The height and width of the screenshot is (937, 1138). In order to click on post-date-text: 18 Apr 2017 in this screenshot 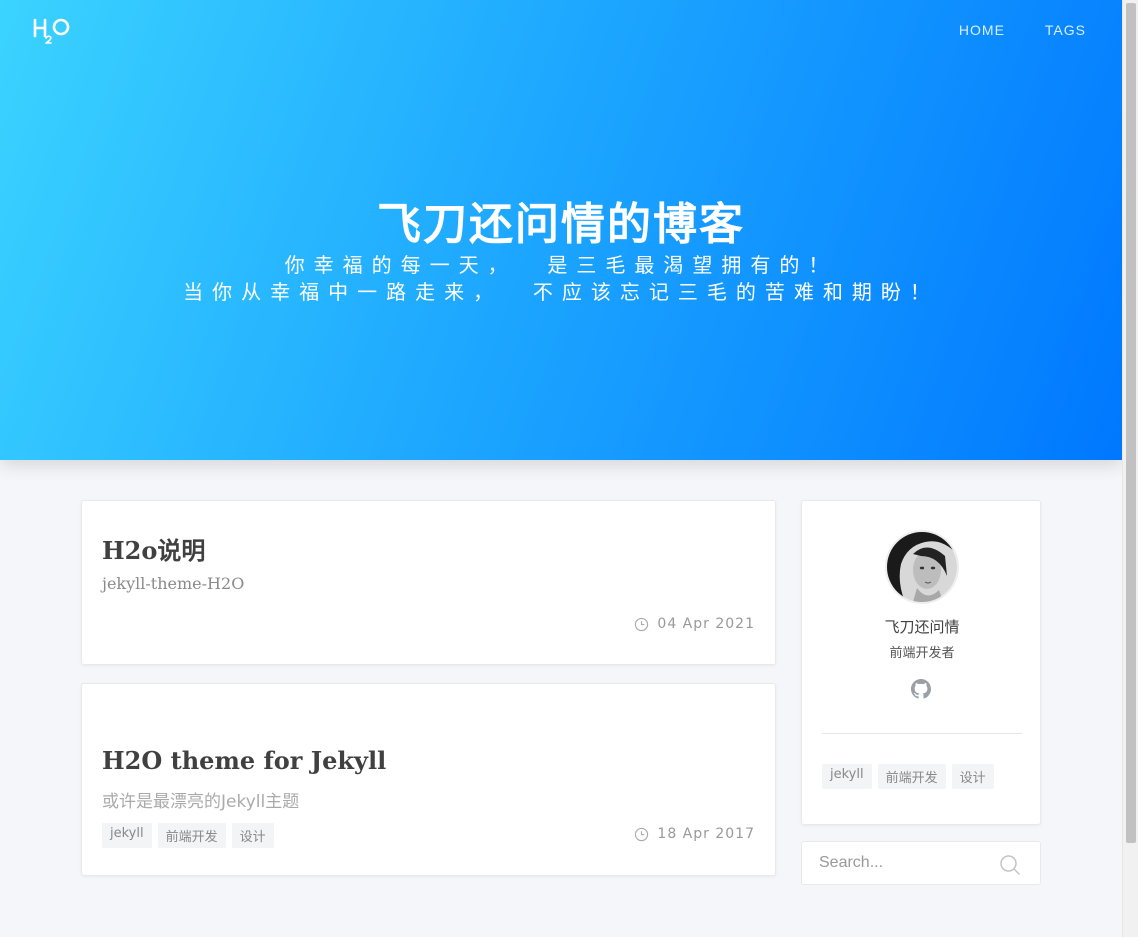, I will do `click(706, 834)`.